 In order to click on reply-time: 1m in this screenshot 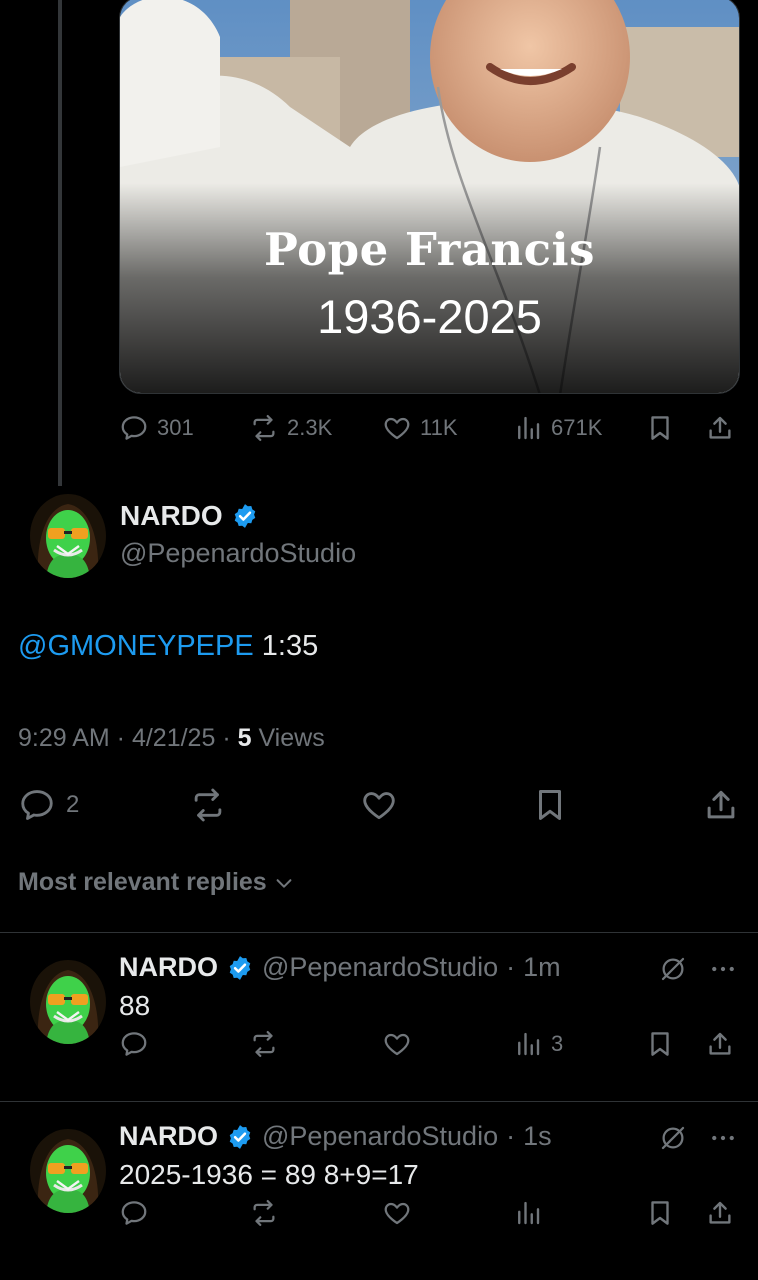, I will do `click(542, 967)`.